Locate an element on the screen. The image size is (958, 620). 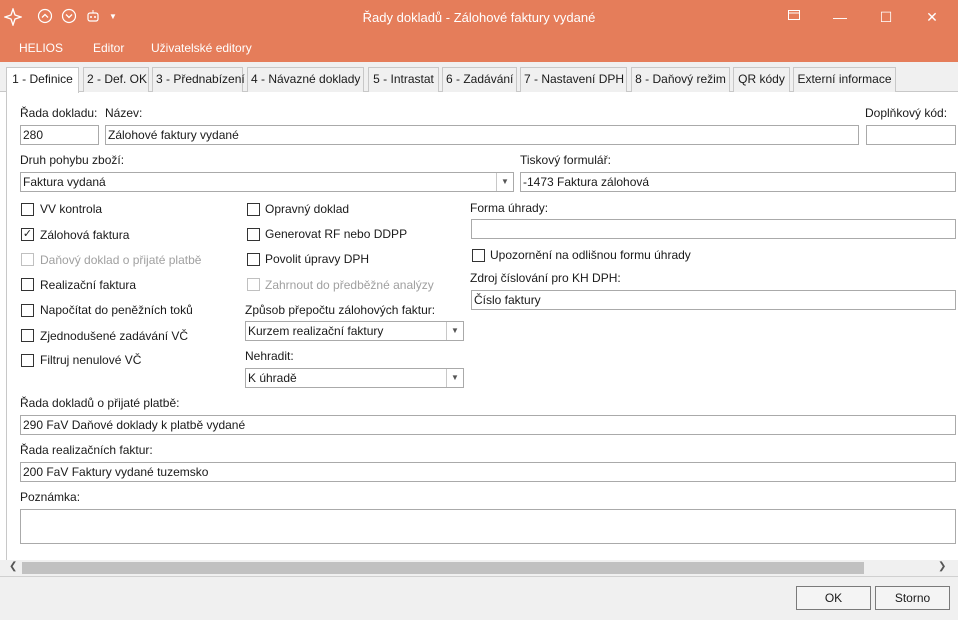
zdroj-cislovani-label: Zdroj číslování pro KH DPH: is located at coordinates (545, 278).